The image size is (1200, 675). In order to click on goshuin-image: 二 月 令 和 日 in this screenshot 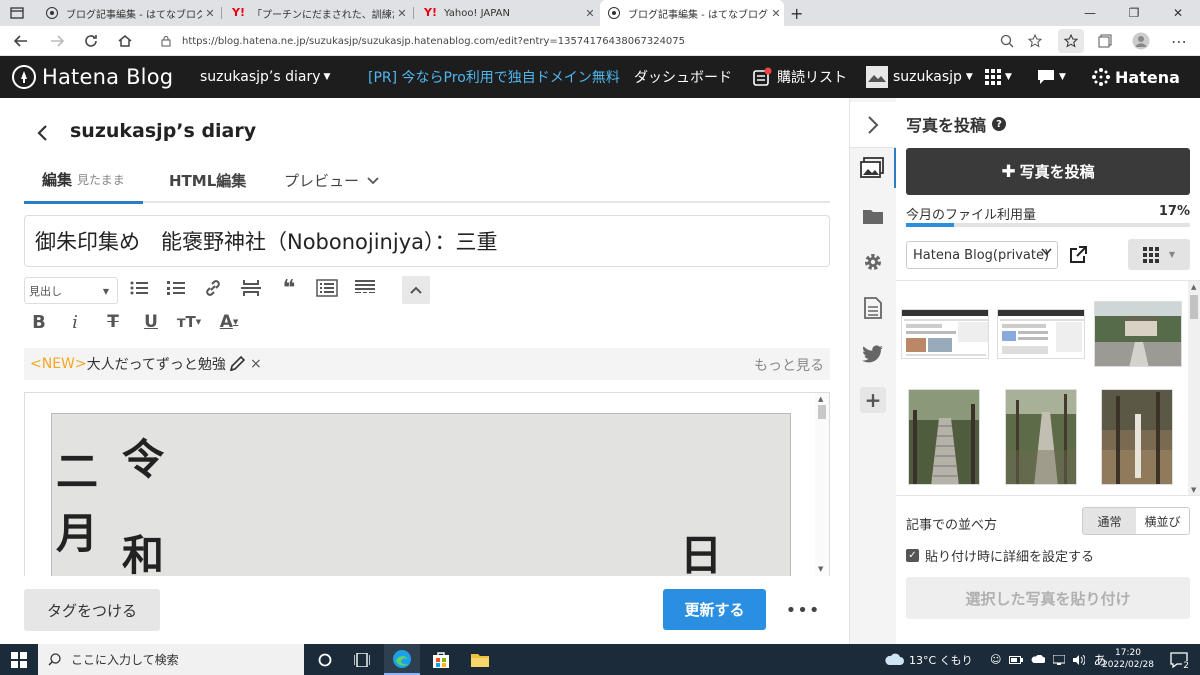, I will do `click(421, 494)`.